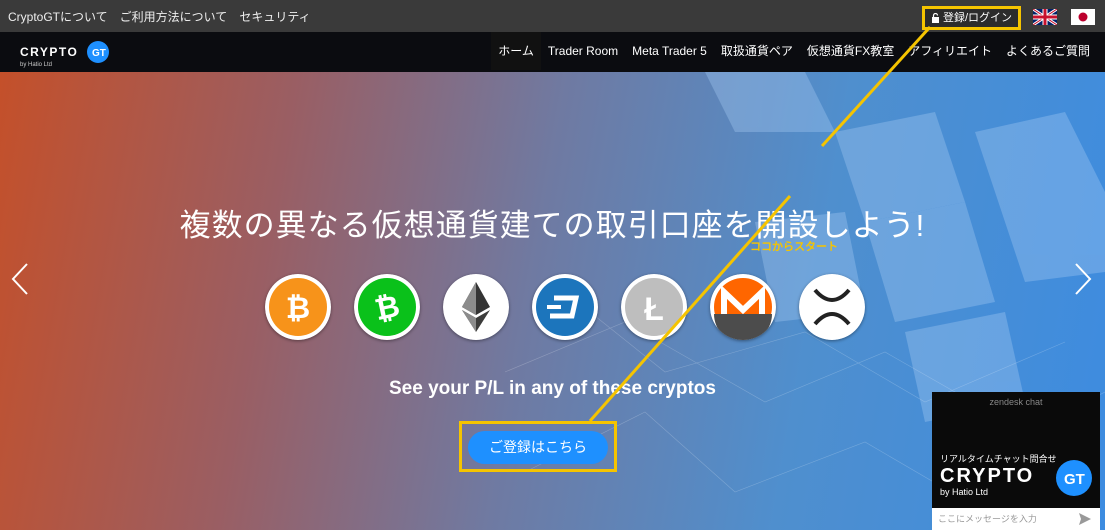 Image resolution: width=1105 pixels, height=530 pixels. Describe the element at coordinates (1074, 479) in the screenshot. I see `chat-logo-badge: GT` at that location.